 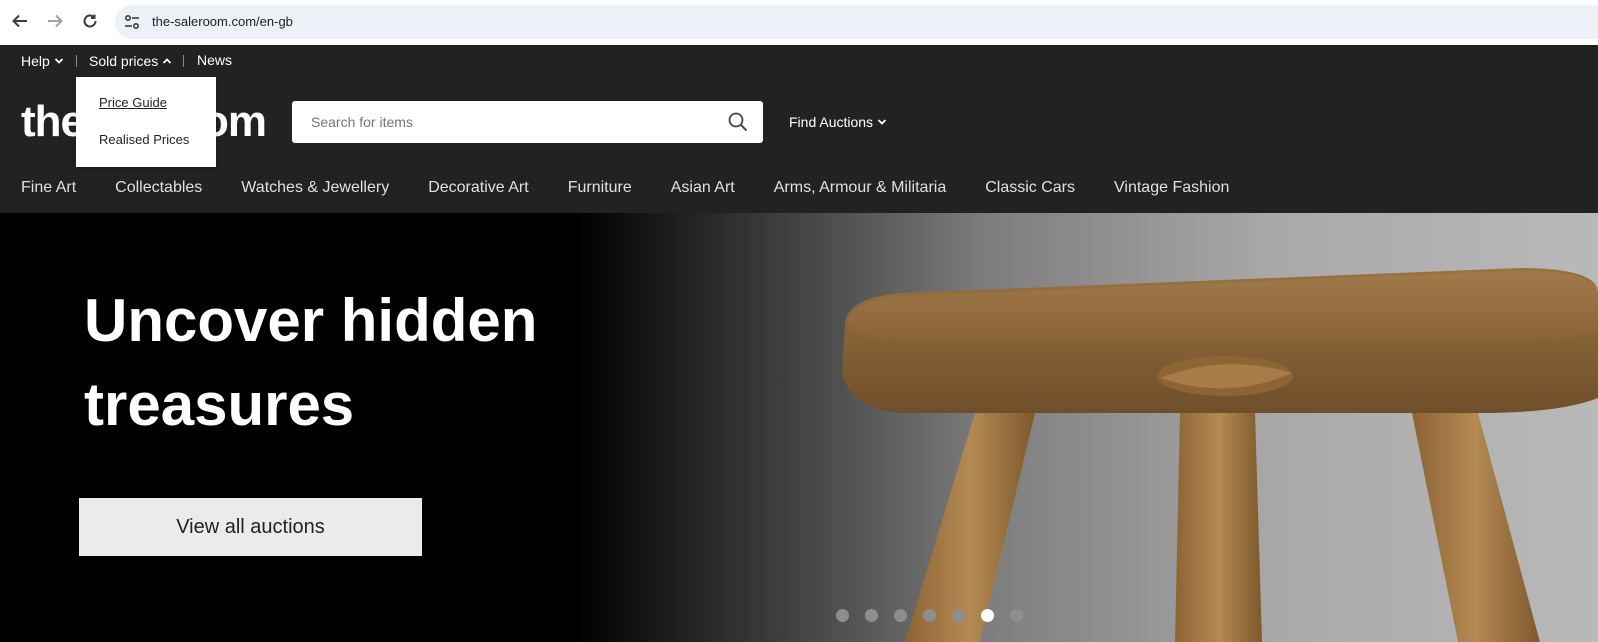 I want to click on search-icon, so click(x=738, y=122).